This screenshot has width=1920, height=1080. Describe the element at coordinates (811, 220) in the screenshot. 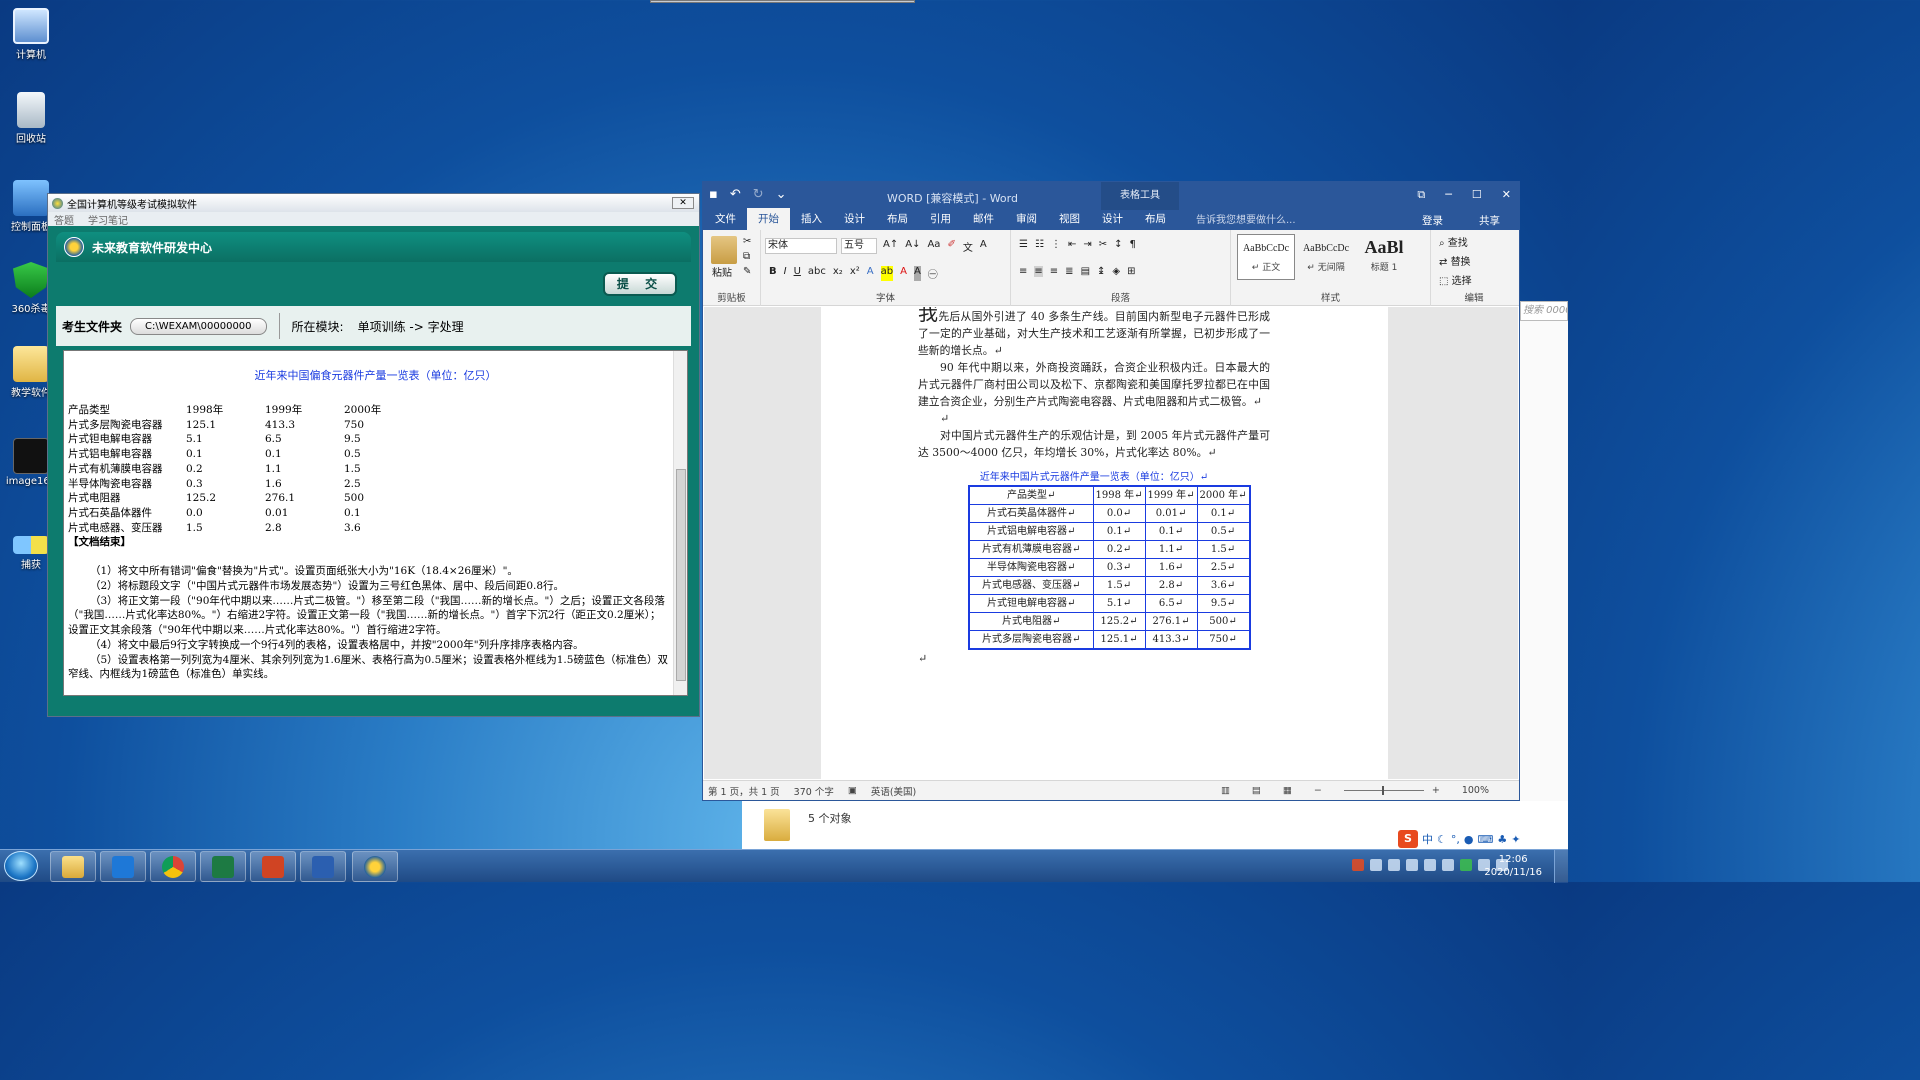

I see `tab-insert: 插入` at that location.